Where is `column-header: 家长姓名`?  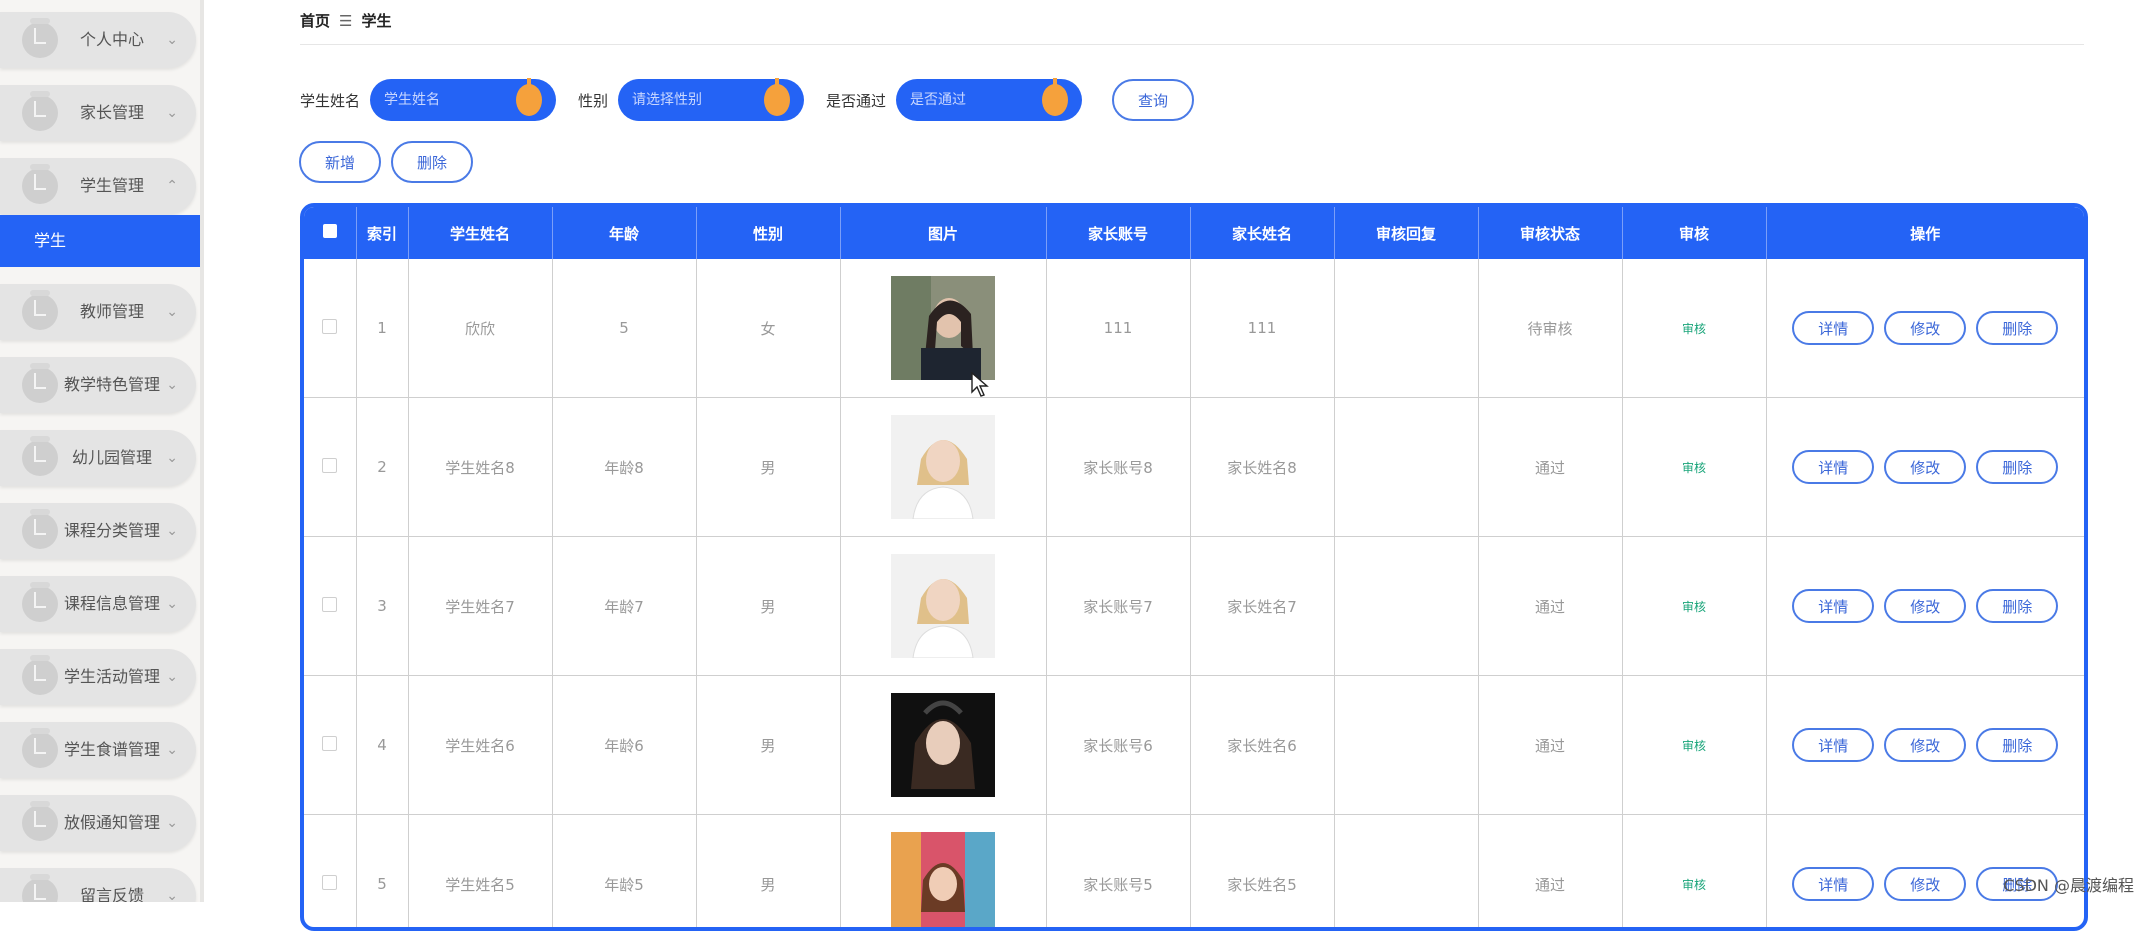
column-header: 家长姓名 is located at coordinates (1262, 233).